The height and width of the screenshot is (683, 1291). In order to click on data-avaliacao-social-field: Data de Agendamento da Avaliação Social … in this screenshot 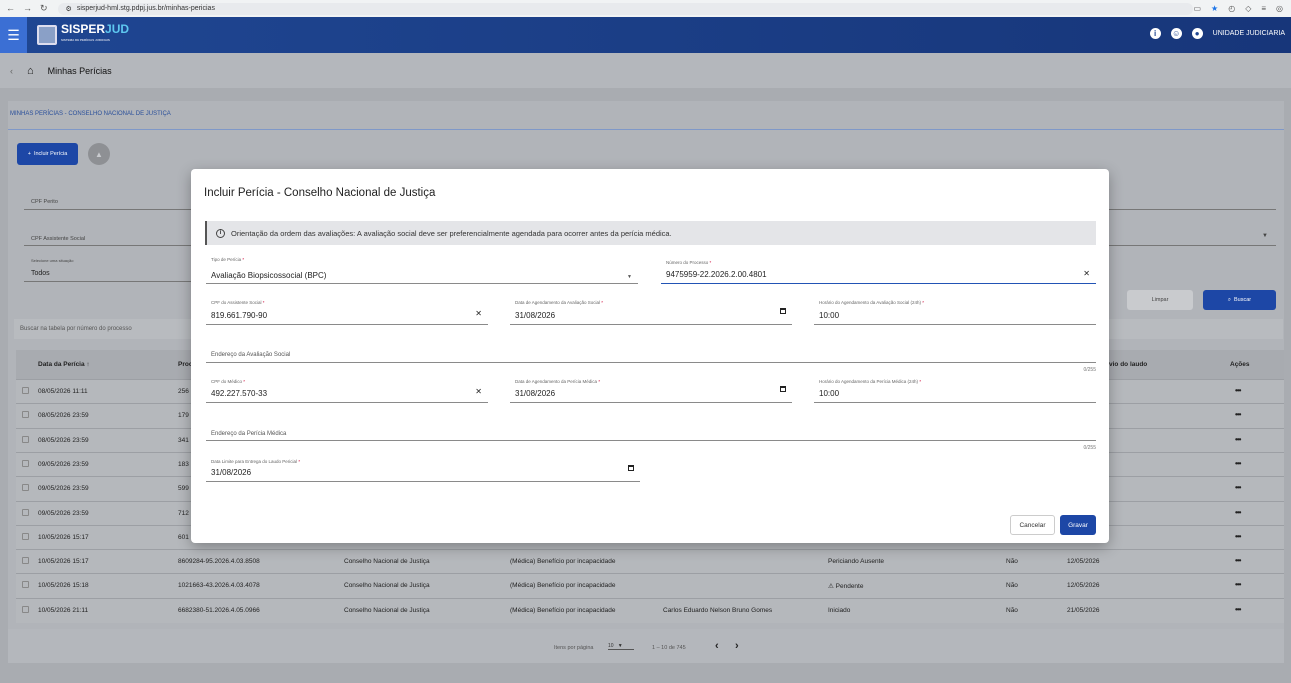, I will do `click(651, 312)`.